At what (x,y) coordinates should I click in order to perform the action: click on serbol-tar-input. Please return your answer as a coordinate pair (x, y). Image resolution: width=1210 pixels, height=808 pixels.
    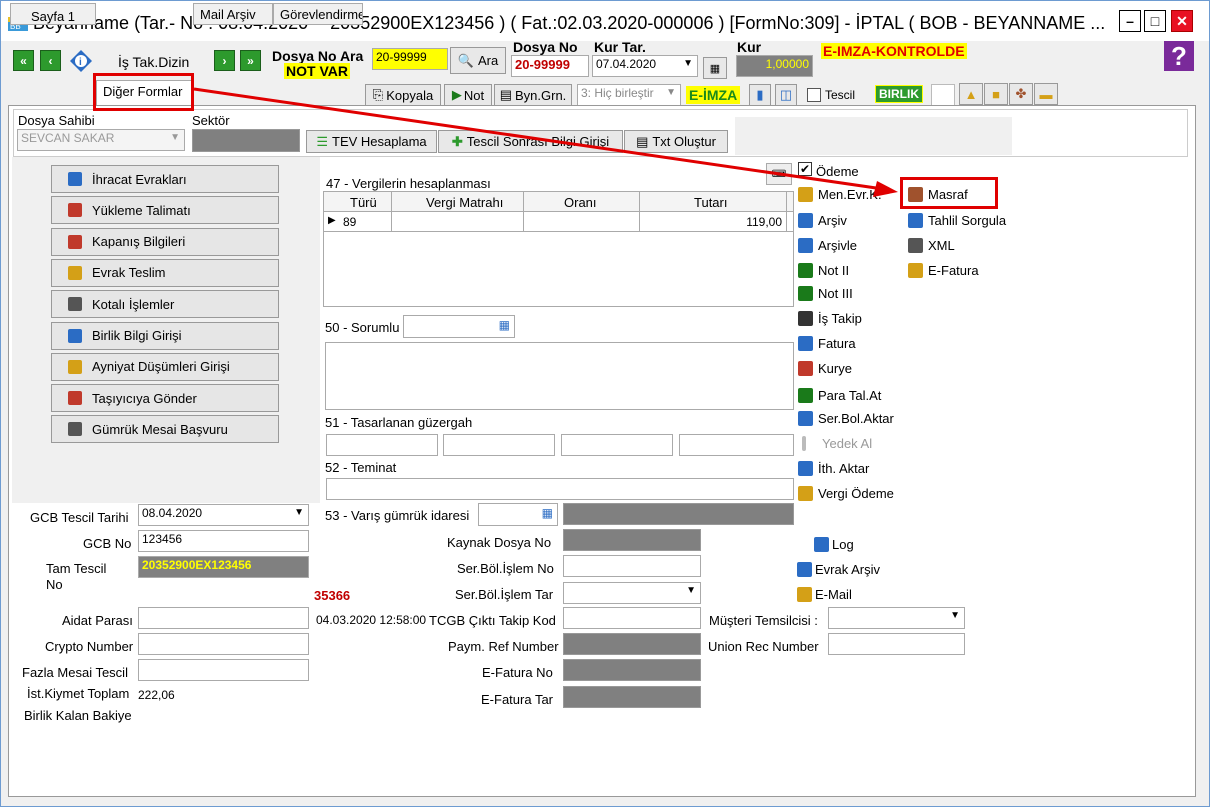
    Looking at the image, I should click on (632, 593).